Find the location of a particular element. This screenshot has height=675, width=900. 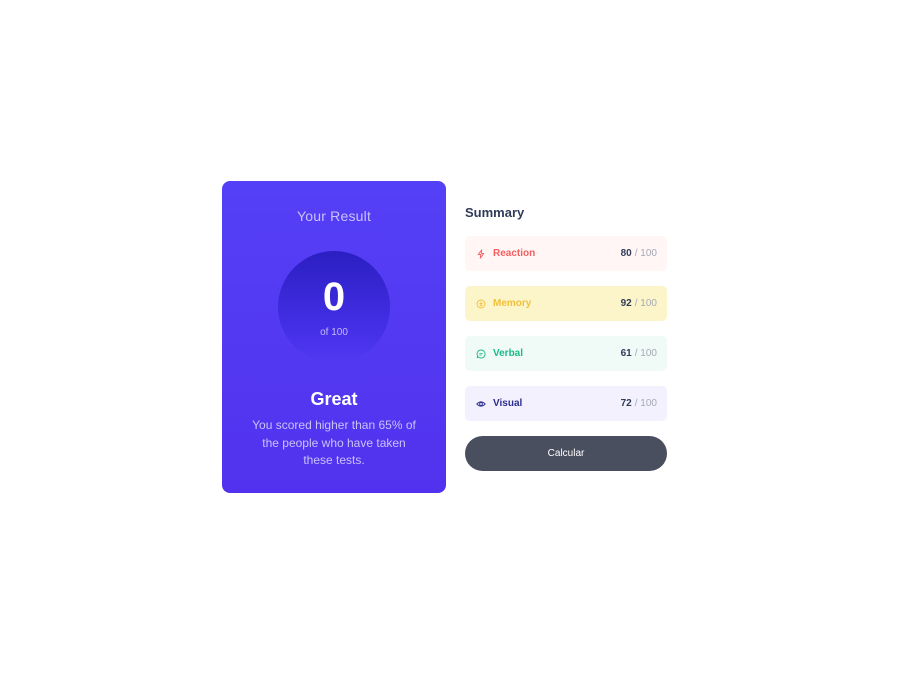

summary-item-score: 61 is located at coordinates (626, 353).